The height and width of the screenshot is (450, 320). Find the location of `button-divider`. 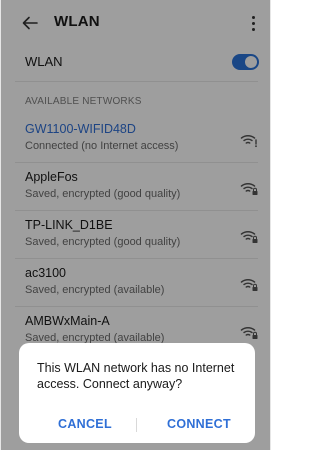

button-divider is located at coordinates (136, 425).